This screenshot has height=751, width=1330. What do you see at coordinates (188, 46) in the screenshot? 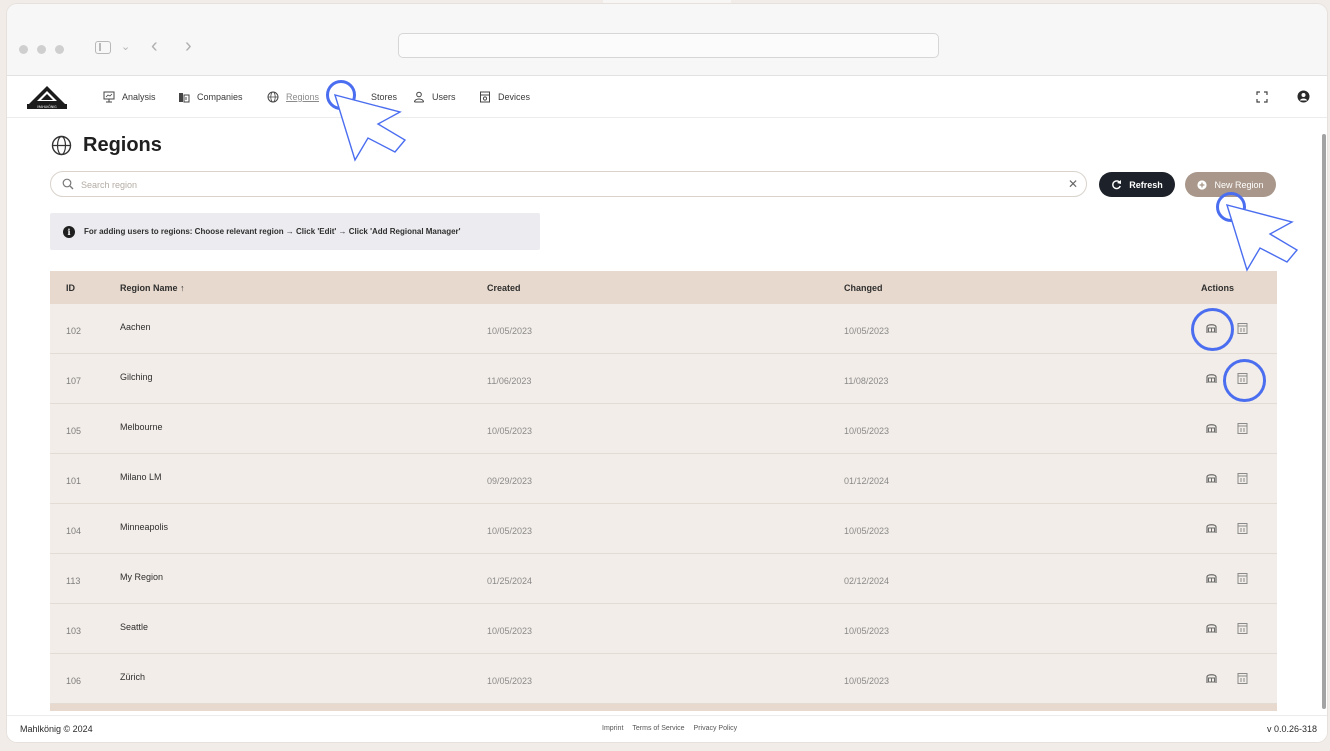
I see `forward-arrow-icon: ›` at bounding box center [188, 46].